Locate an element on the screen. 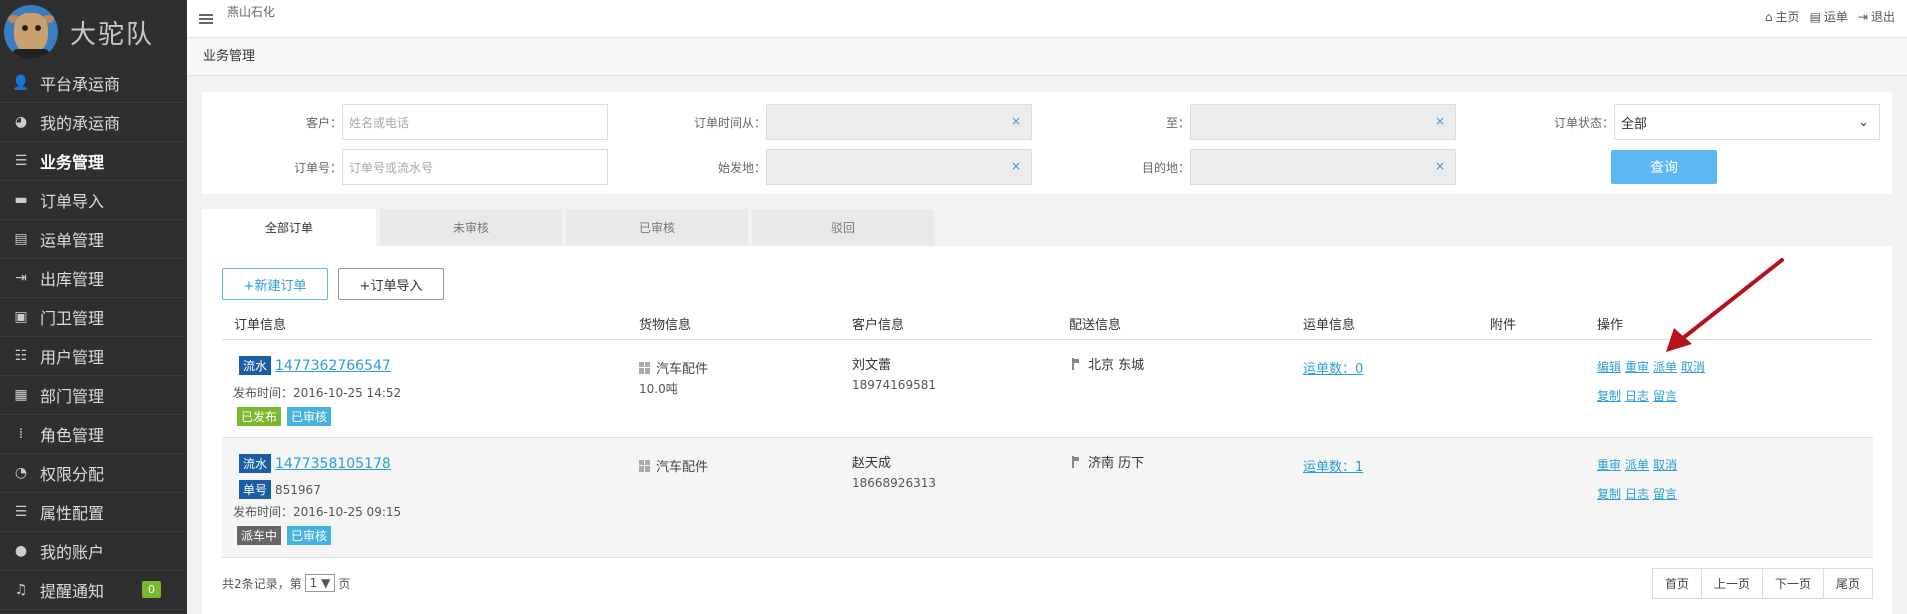 This screenshot has width=1907, height=614. sidebar-item-business: ☰ 业务管理 is located at coordinates (93, 161).